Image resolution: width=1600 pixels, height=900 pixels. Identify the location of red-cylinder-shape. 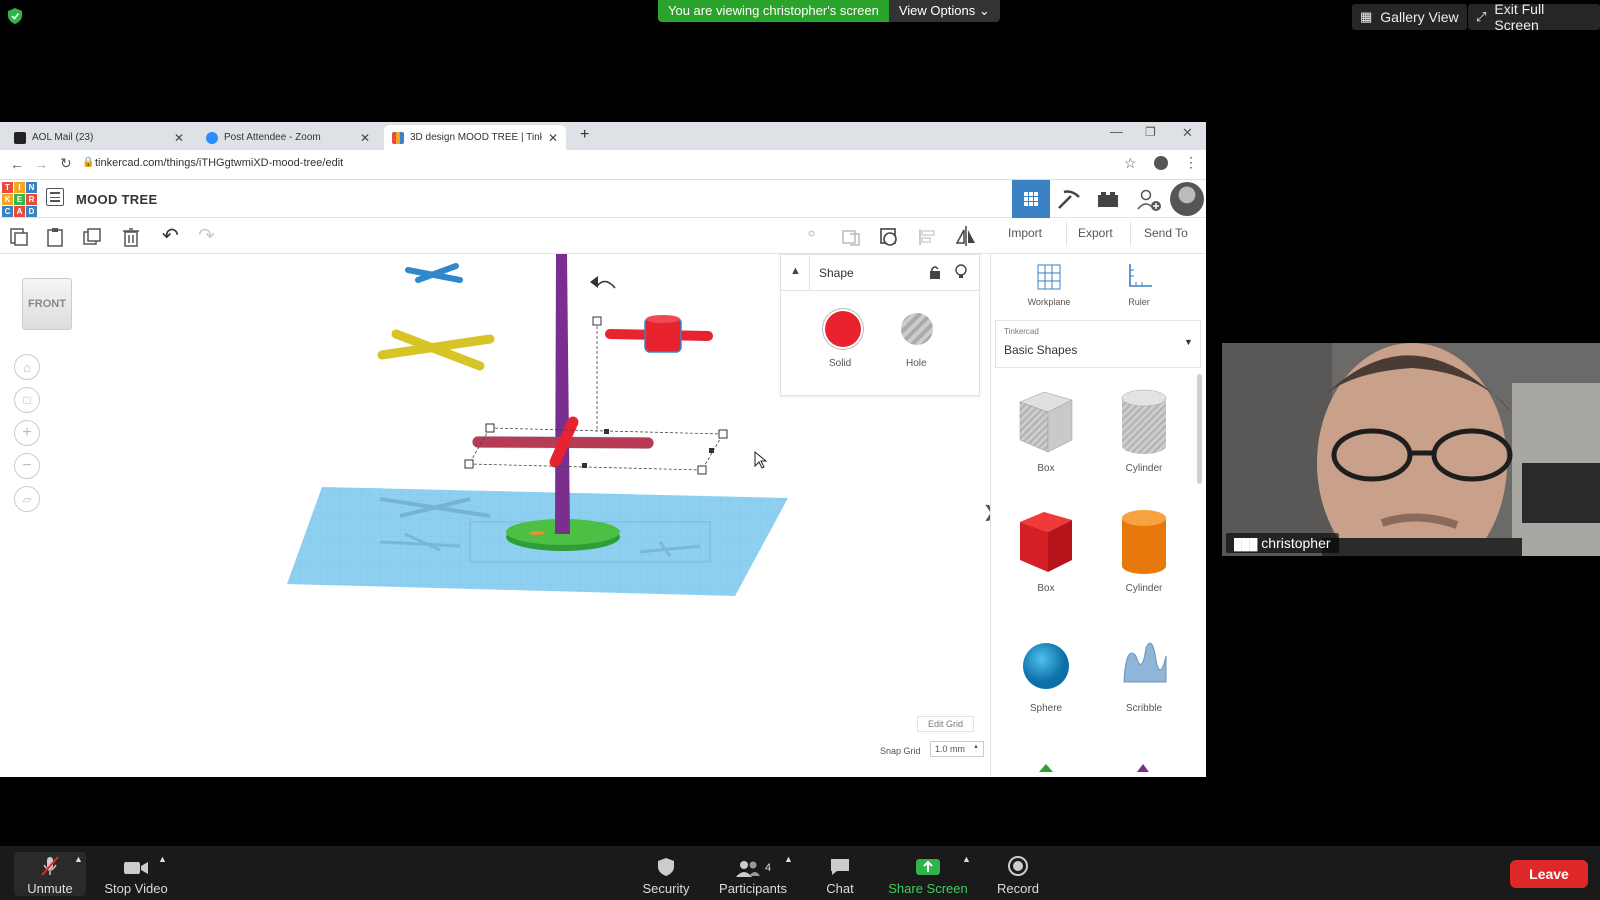
(659, 334).